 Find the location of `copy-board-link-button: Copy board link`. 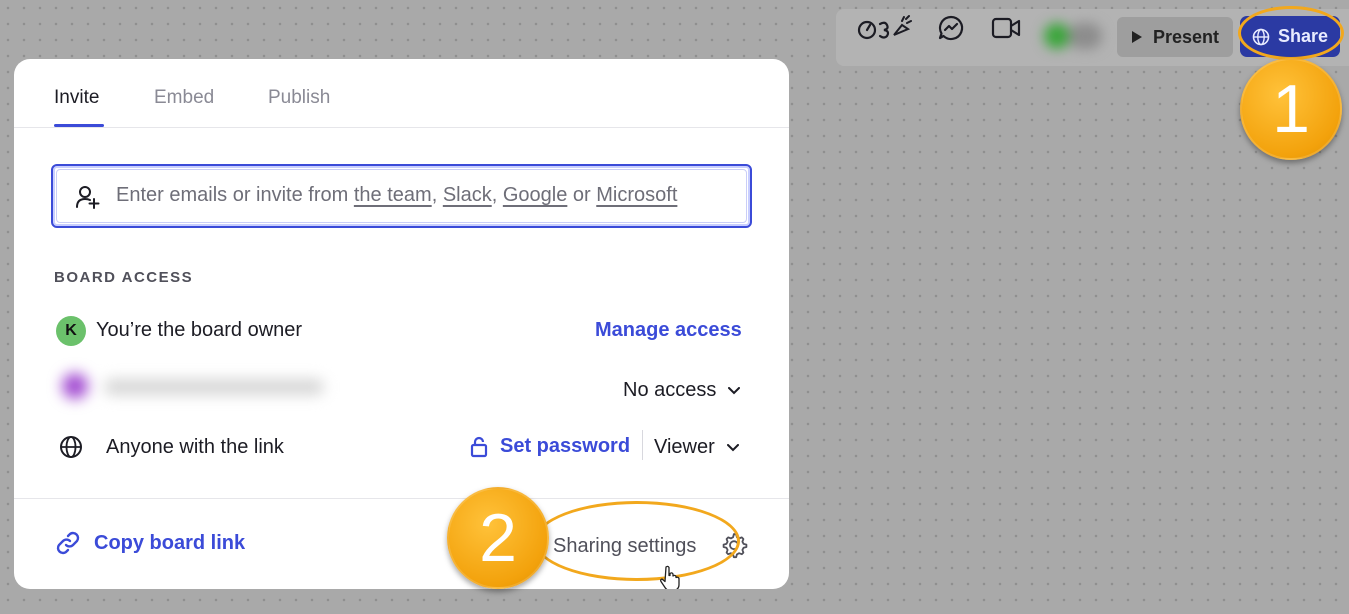

copy-board-link-button: Copy board link is located at coordinates (149, 543).